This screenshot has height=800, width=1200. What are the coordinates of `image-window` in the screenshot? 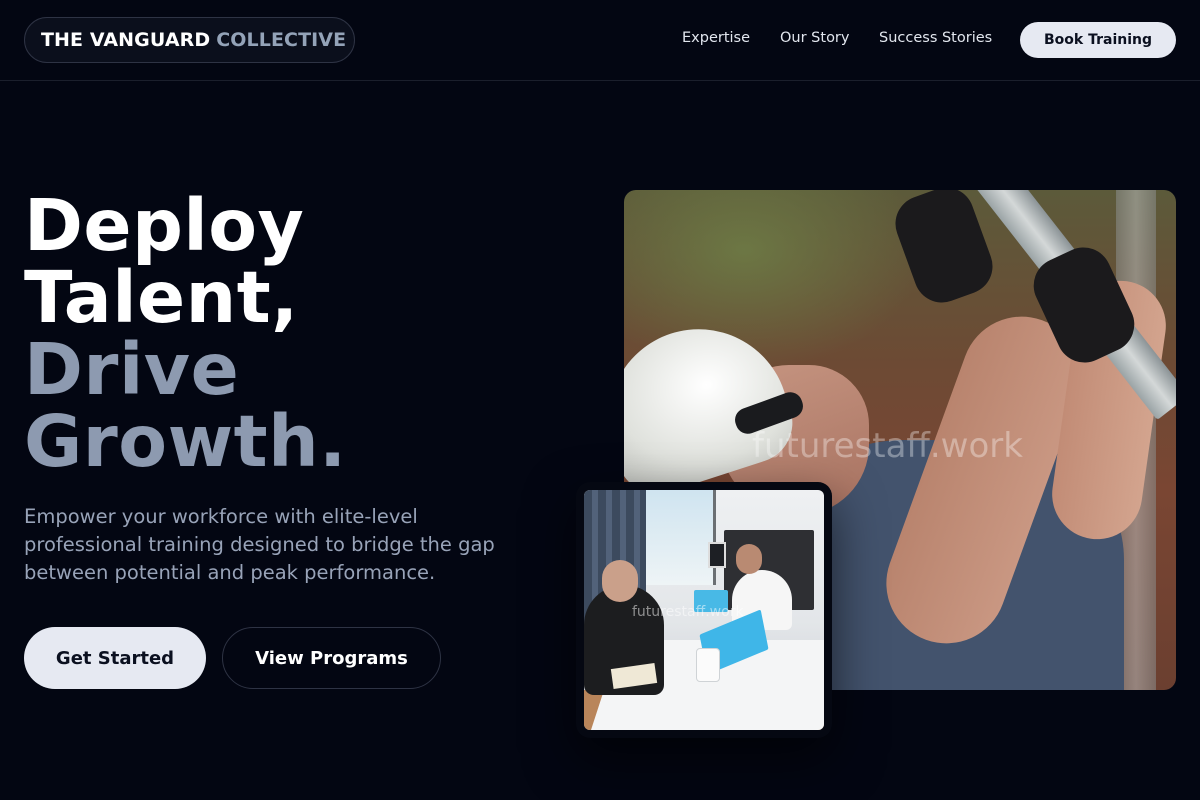 It's located at (681, 537).